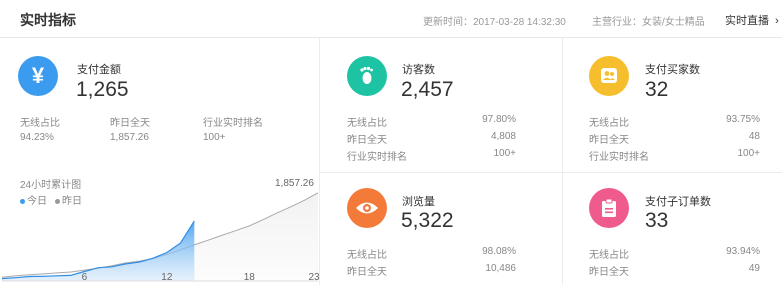 The height and width of the screenshot is (285, 782). I want to click on chart-area: 6 12 18 23, so click(160, 237).